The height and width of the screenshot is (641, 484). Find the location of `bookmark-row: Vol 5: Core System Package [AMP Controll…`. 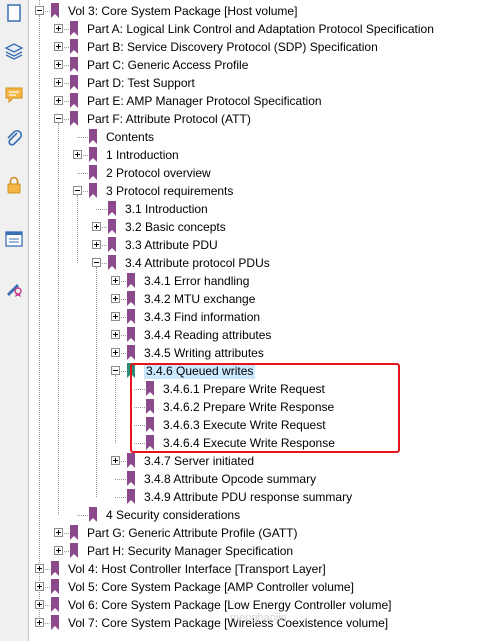

bookmark-row: Vol 5: Core System Package [AMP Controll… is located at coordinates (256, 587).